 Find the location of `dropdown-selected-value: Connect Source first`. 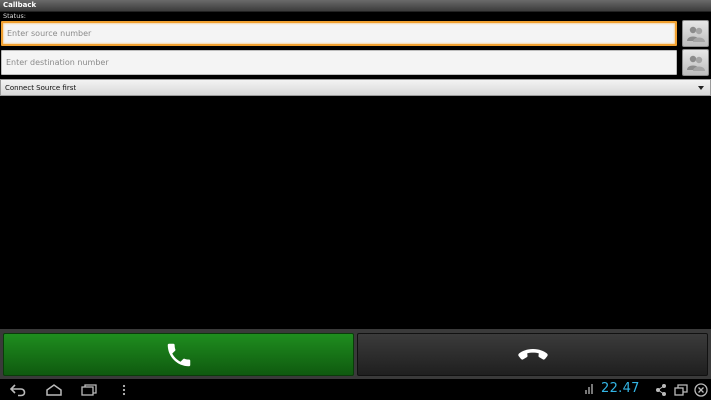

dropdown-selected-value: Connect Source first is located at coordinates (41, 88).